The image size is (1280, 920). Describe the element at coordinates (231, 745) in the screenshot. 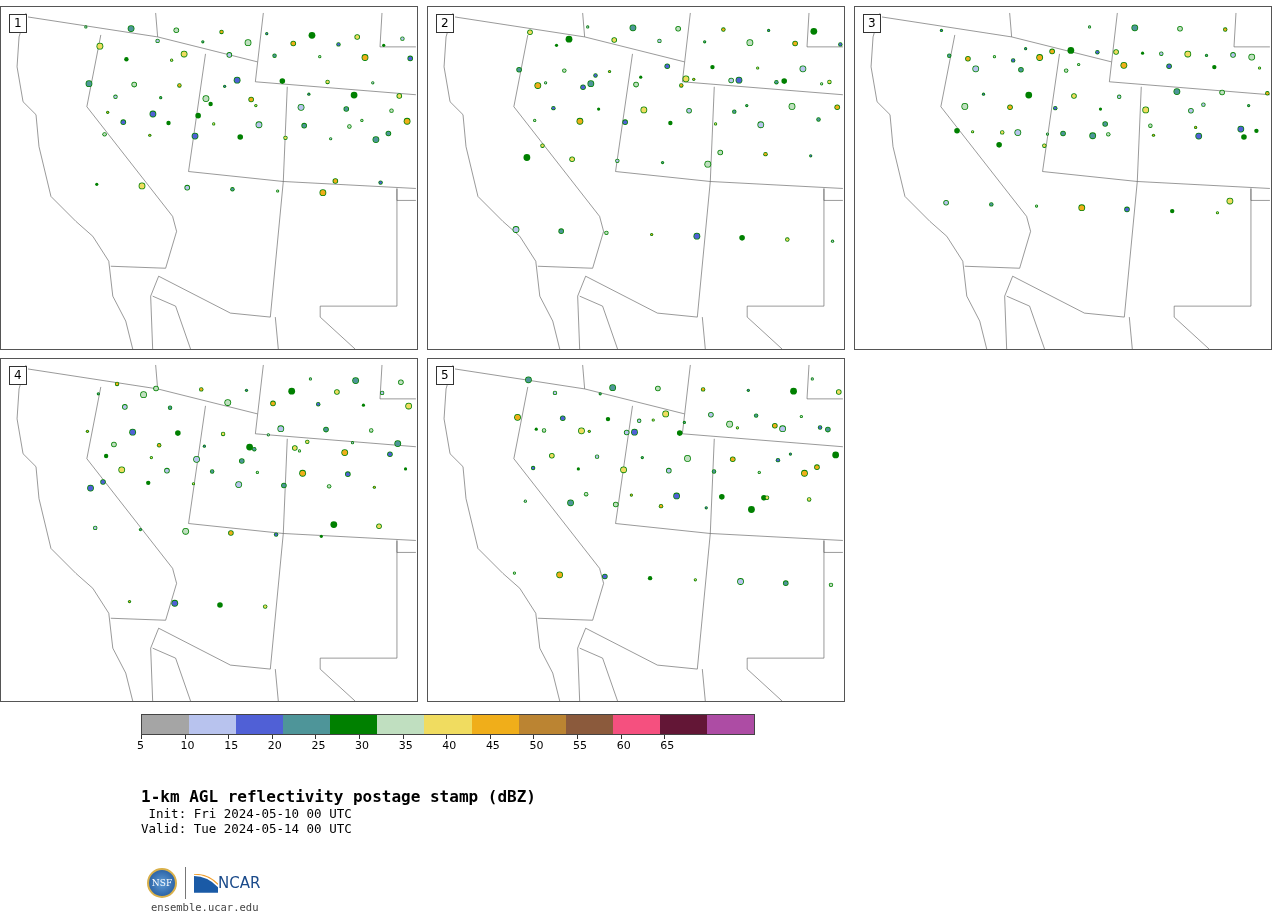

I see `tick-label: 15` at that location.